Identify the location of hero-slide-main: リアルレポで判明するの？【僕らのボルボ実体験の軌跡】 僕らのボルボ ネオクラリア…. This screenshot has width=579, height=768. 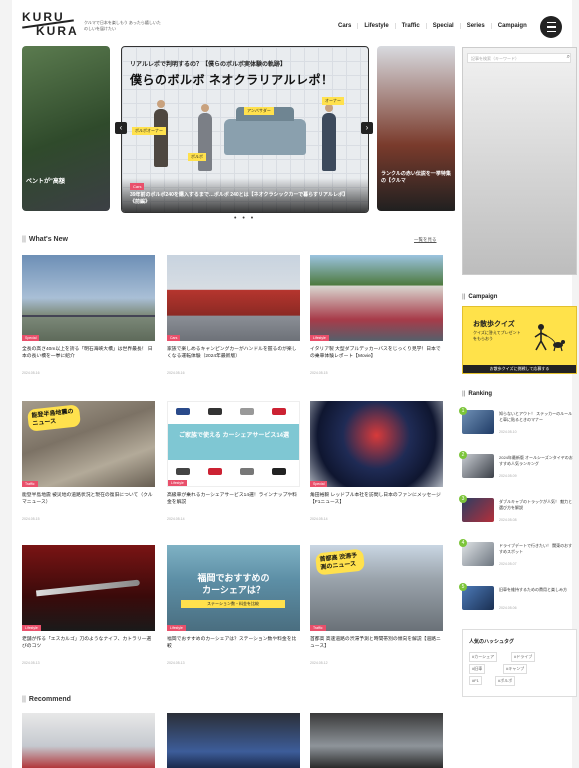
(245, 129).